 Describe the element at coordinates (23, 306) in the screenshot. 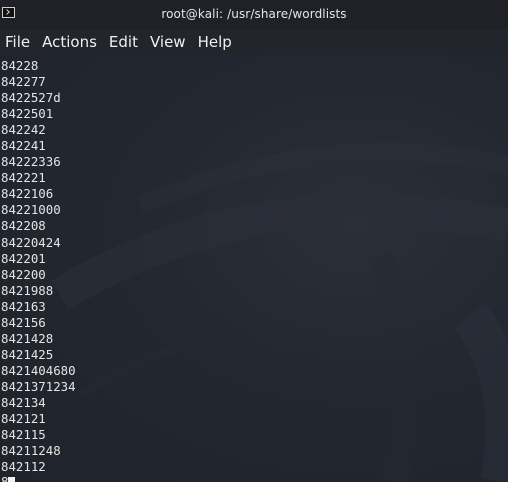

I see `output-line: 842163` at that location.